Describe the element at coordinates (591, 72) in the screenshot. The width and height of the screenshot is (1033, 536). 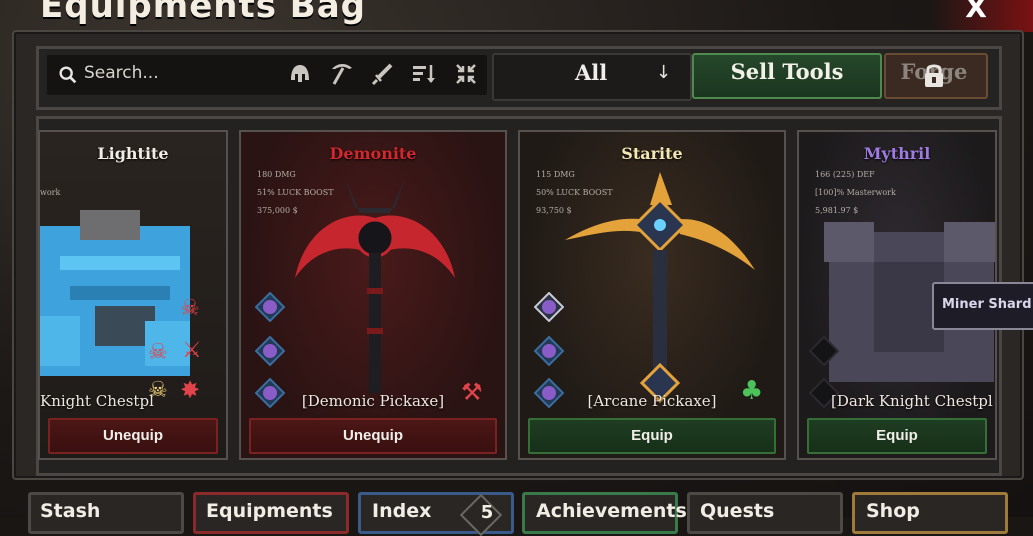
I see `dropdown-value: All` at that location.